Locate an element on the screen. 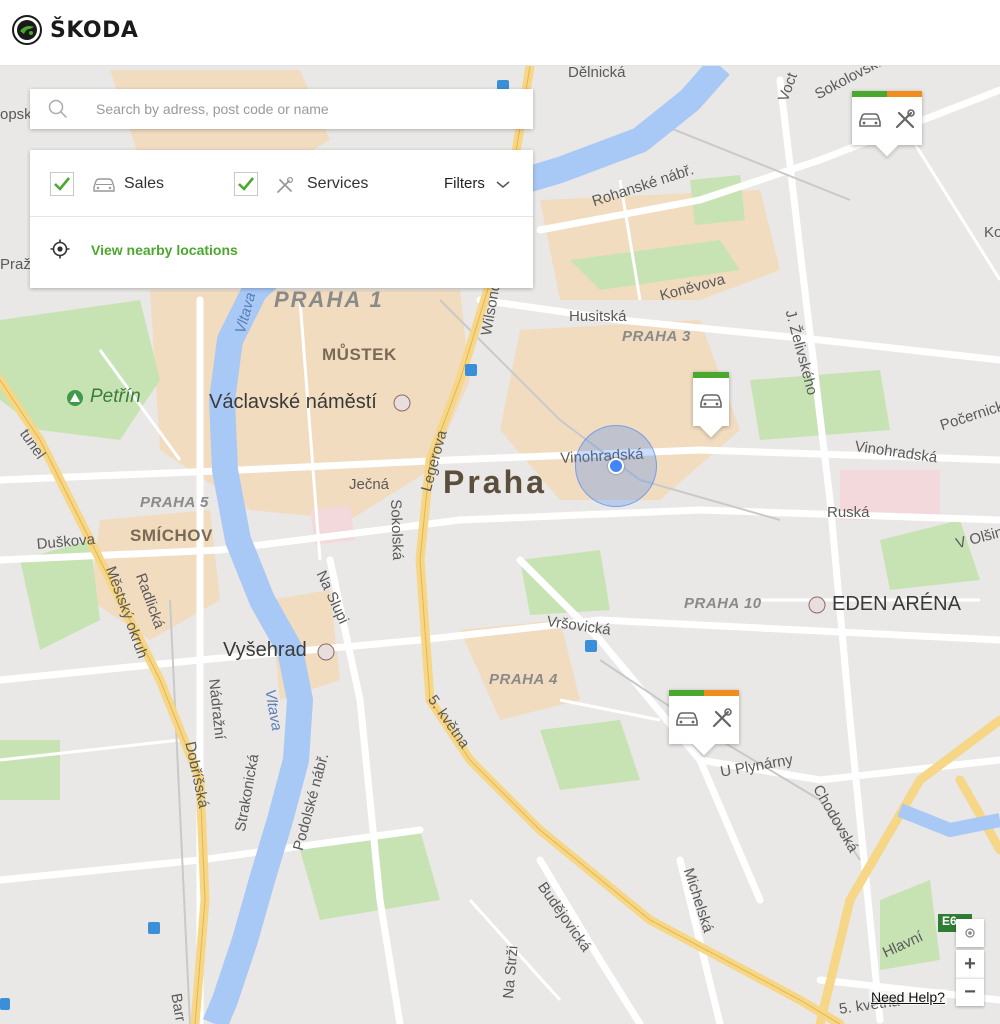  header: ŠKODA is located at coordinates (500, 33).